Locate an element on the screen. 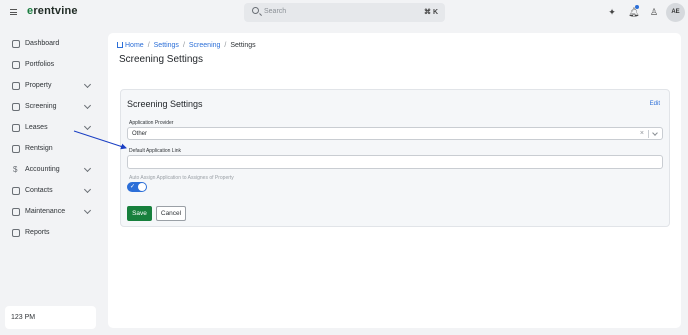 The width and height of the screenshot is (688, 335). card-title: Screening Settings is located at coordinates (165, 104).